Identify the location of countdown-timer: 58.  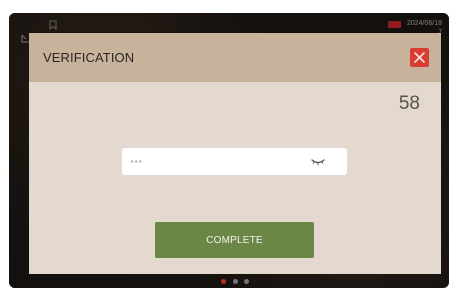
(409, 103).